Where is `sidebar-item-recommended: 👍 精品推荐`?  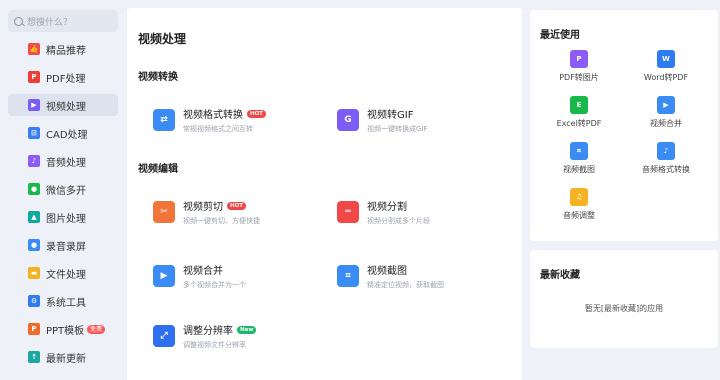 sidebar-item-recommended: 👍 精品推荐 is located at coordinates (63, 49).